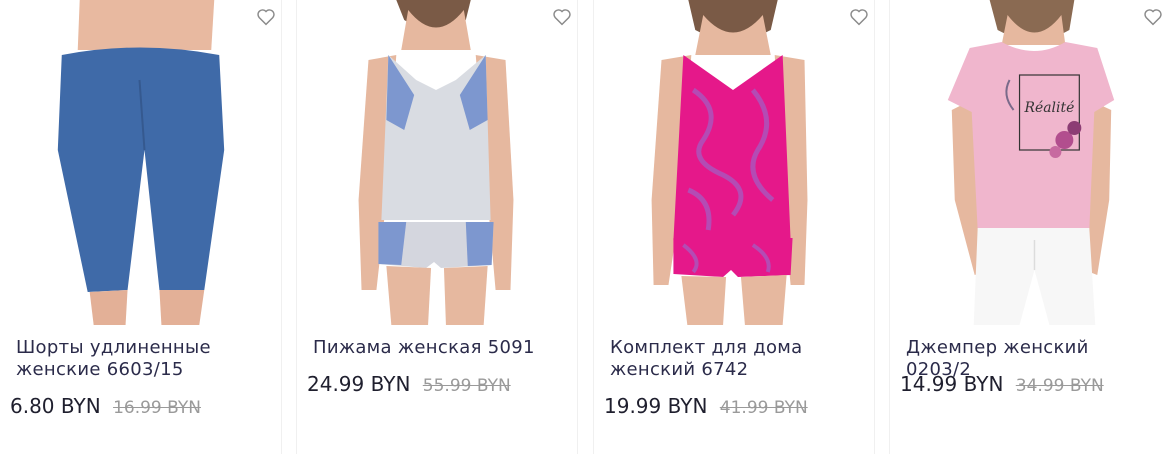 Image resolution: width=1168 pixels, height=454 pixels. I want to click on product-price: 19.99 BYN 41.99 BYN, so click(706, 406).